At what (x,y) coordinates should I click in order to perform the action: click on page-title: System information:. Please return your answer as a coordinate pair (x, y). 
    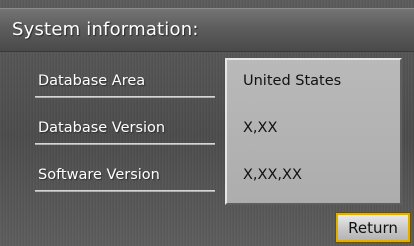
    Looking at the image, I should click on (105, 29).